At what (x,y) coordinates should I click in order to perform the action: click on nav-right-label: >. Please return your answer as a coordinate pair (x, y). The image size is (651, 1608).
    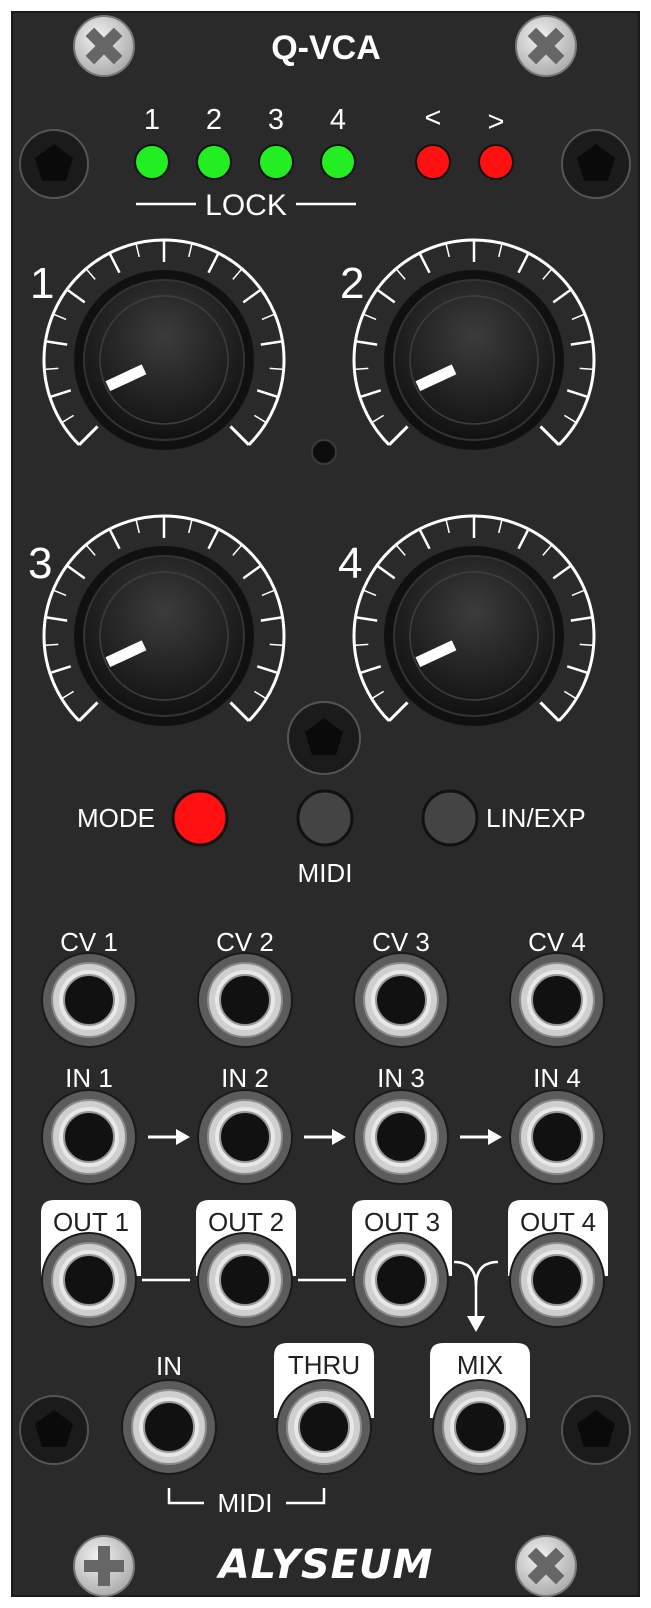
    Looking at the image, I should click on (496, 122).